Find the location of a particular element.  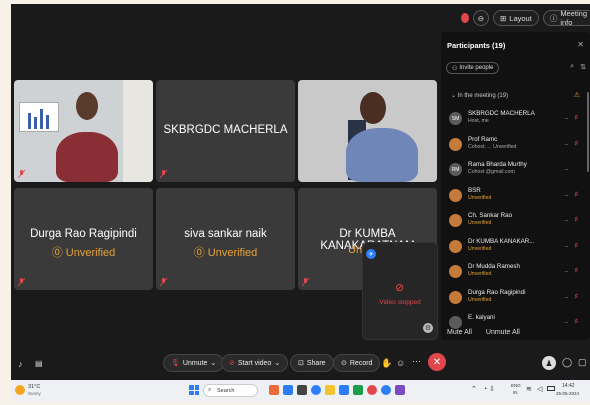

participant-row: SM SKBRGDC MACHERLA Host, me – ♯ is located at coordinates (515, 121).